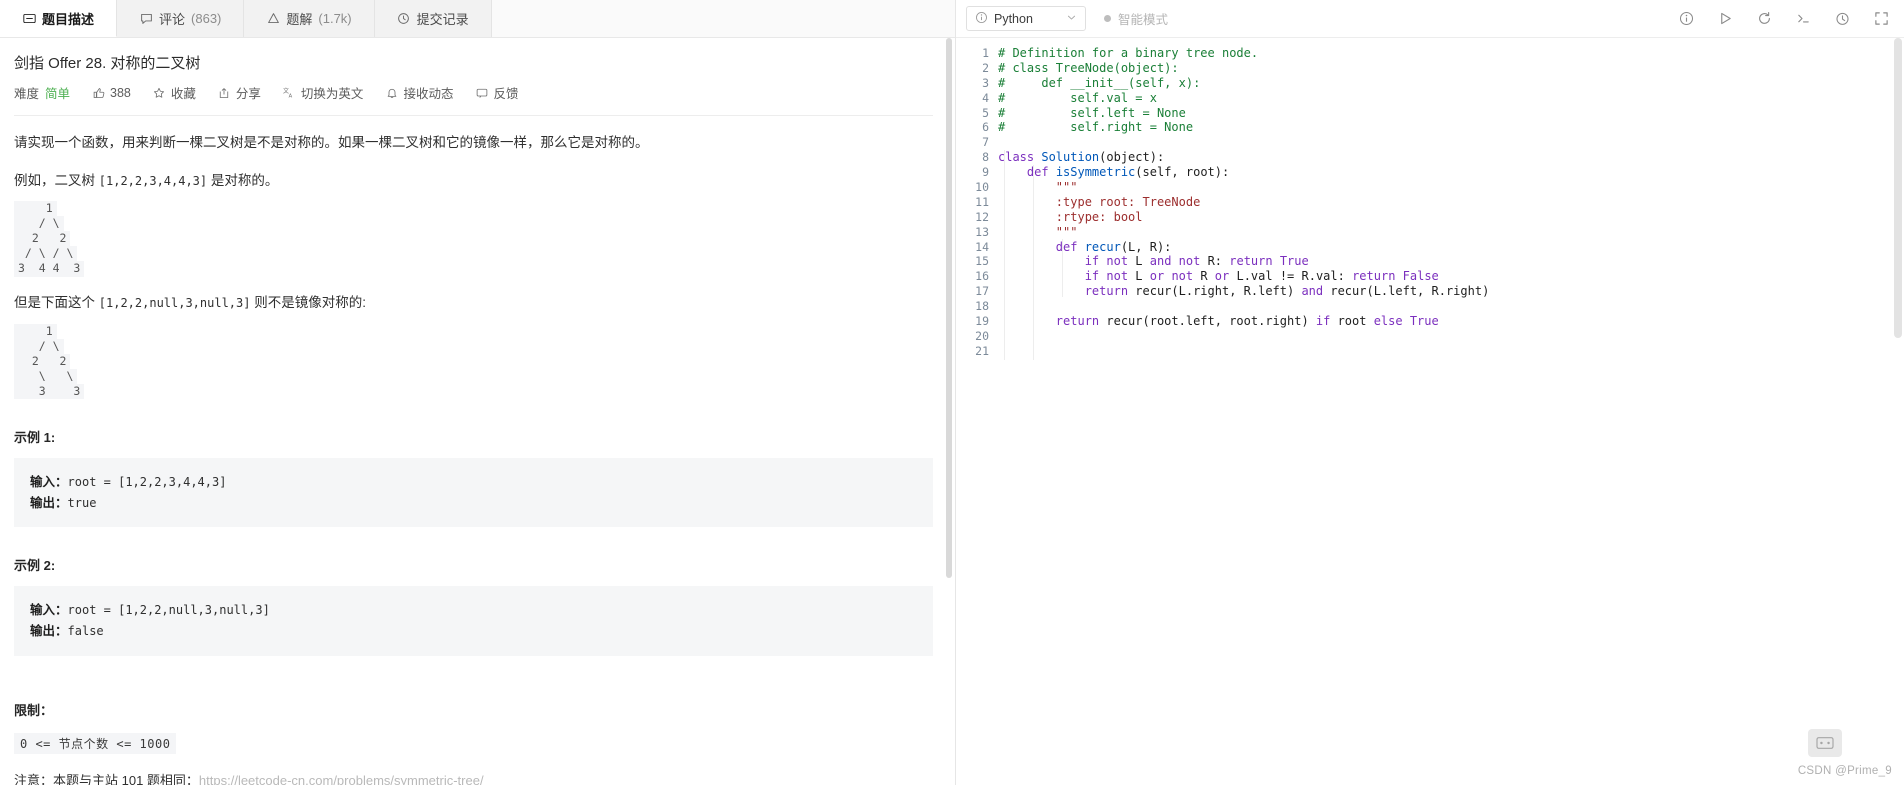 The height and width of the screenshot is (785, 1904). Describe the element at coordinates (68, 19) in the screenshot. I see `tab-label: 题目描述` at that location.